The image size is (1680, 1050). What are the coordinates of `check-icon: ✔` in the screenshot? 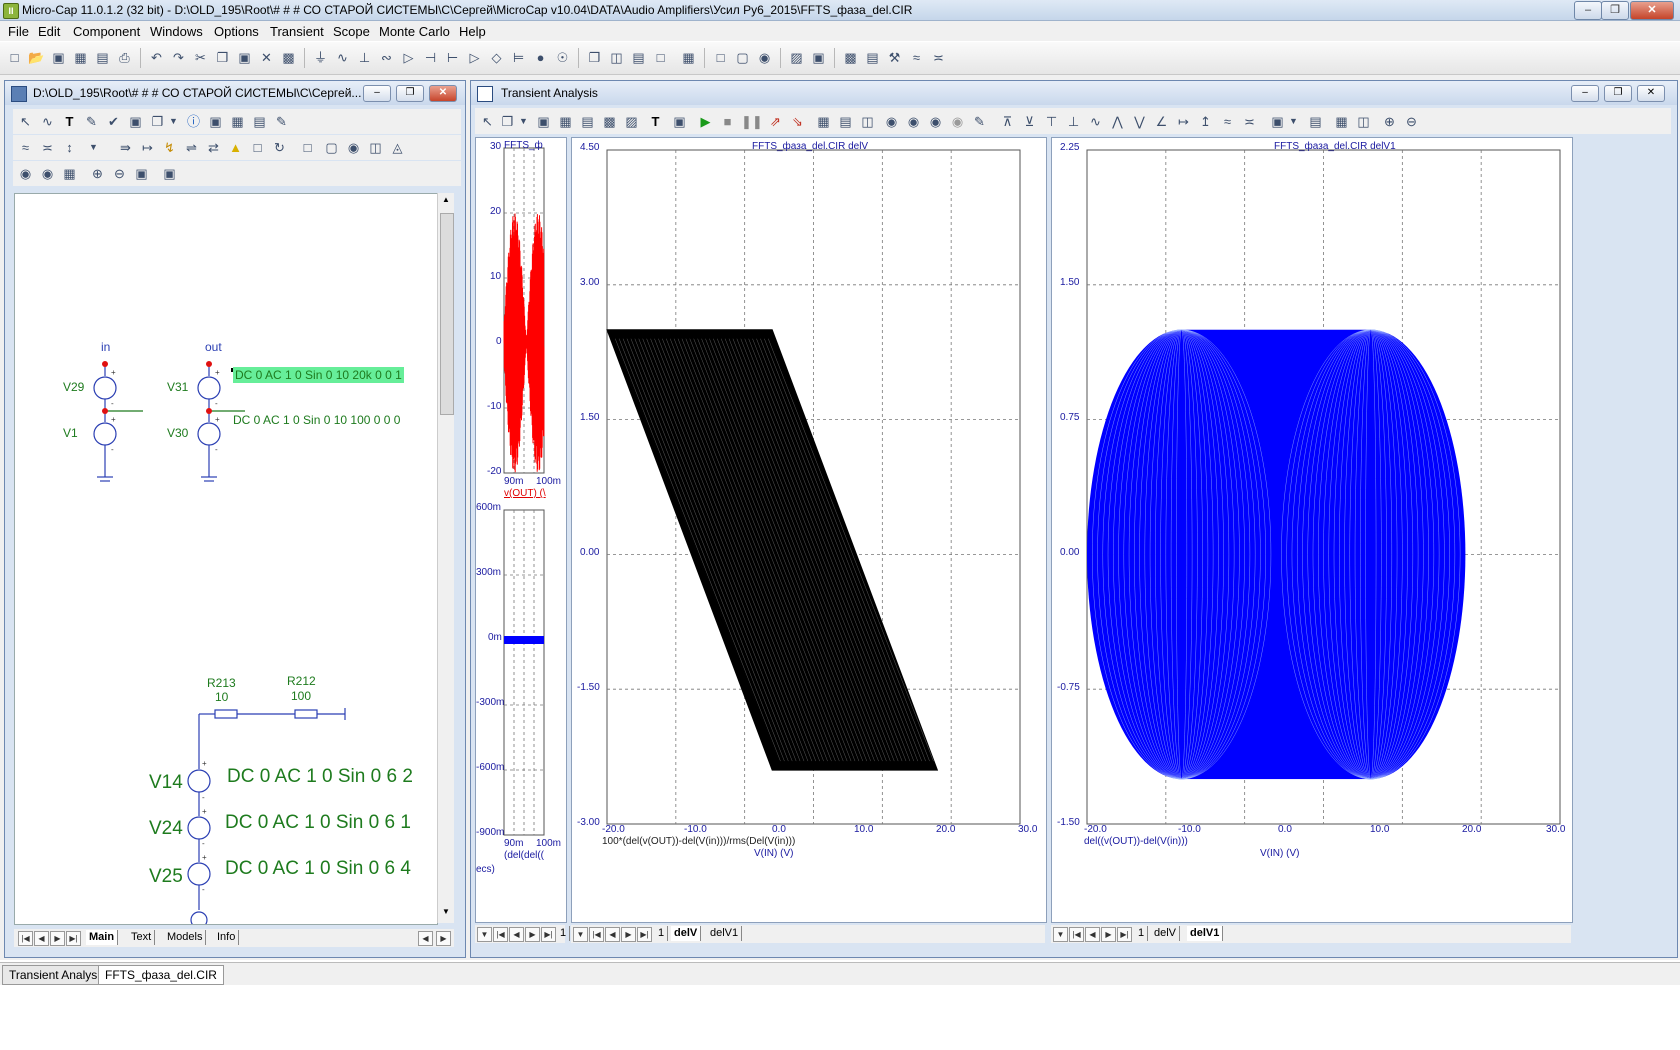 It's located at (113, 121).